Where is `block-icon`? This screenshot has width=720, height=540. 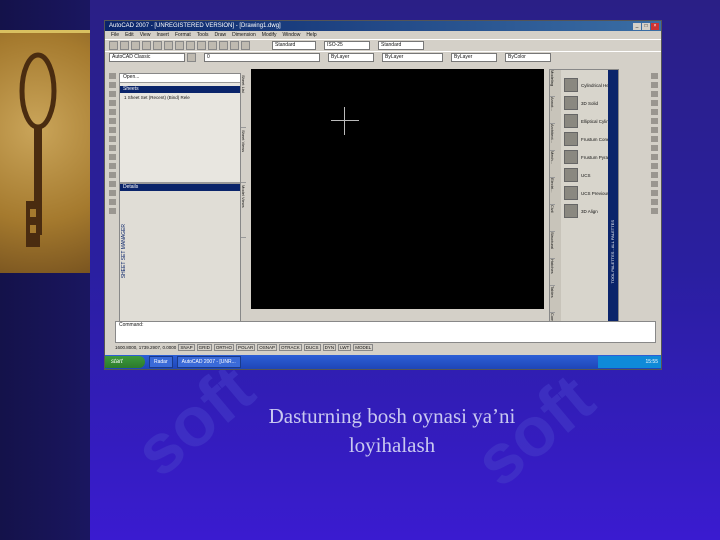 block-icon is located at coordinates (112, 166).